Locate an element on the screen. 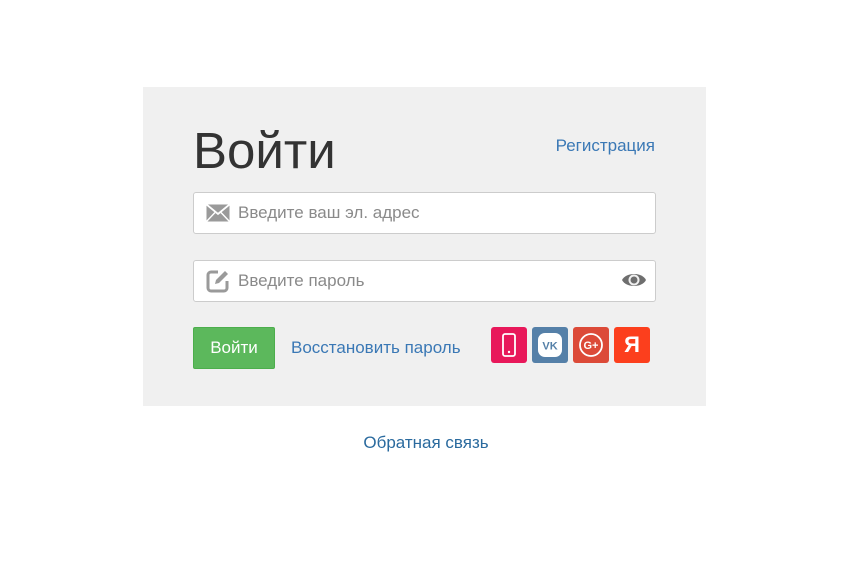 The height and width of the screenshot is (567, 852). vk-icon-label: VK is located at coordinates (549, 347).